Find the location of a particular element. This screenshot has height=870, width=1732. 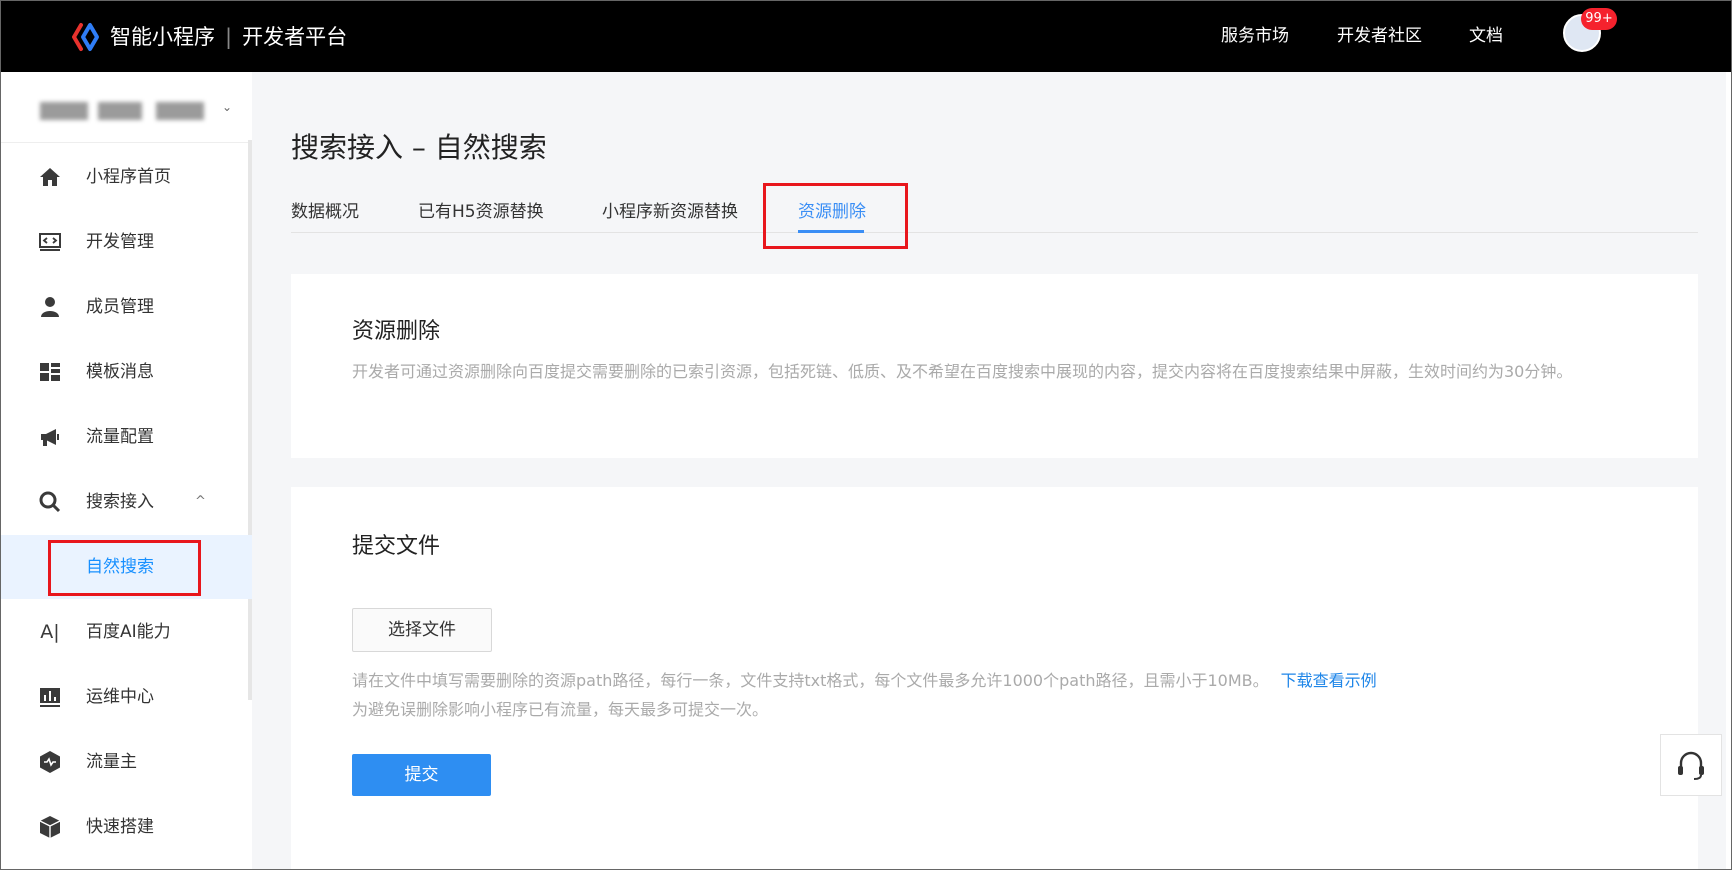

intro-title: 资源删除 is located at coordinates (396, 331).